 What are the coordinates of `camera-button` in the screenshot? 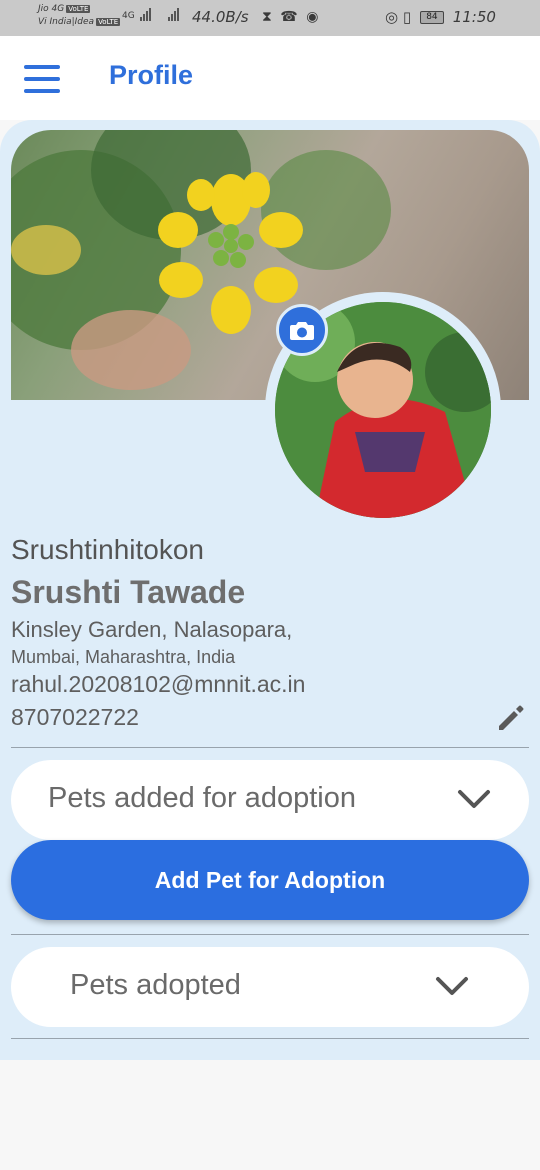 It's located at (302, 330).